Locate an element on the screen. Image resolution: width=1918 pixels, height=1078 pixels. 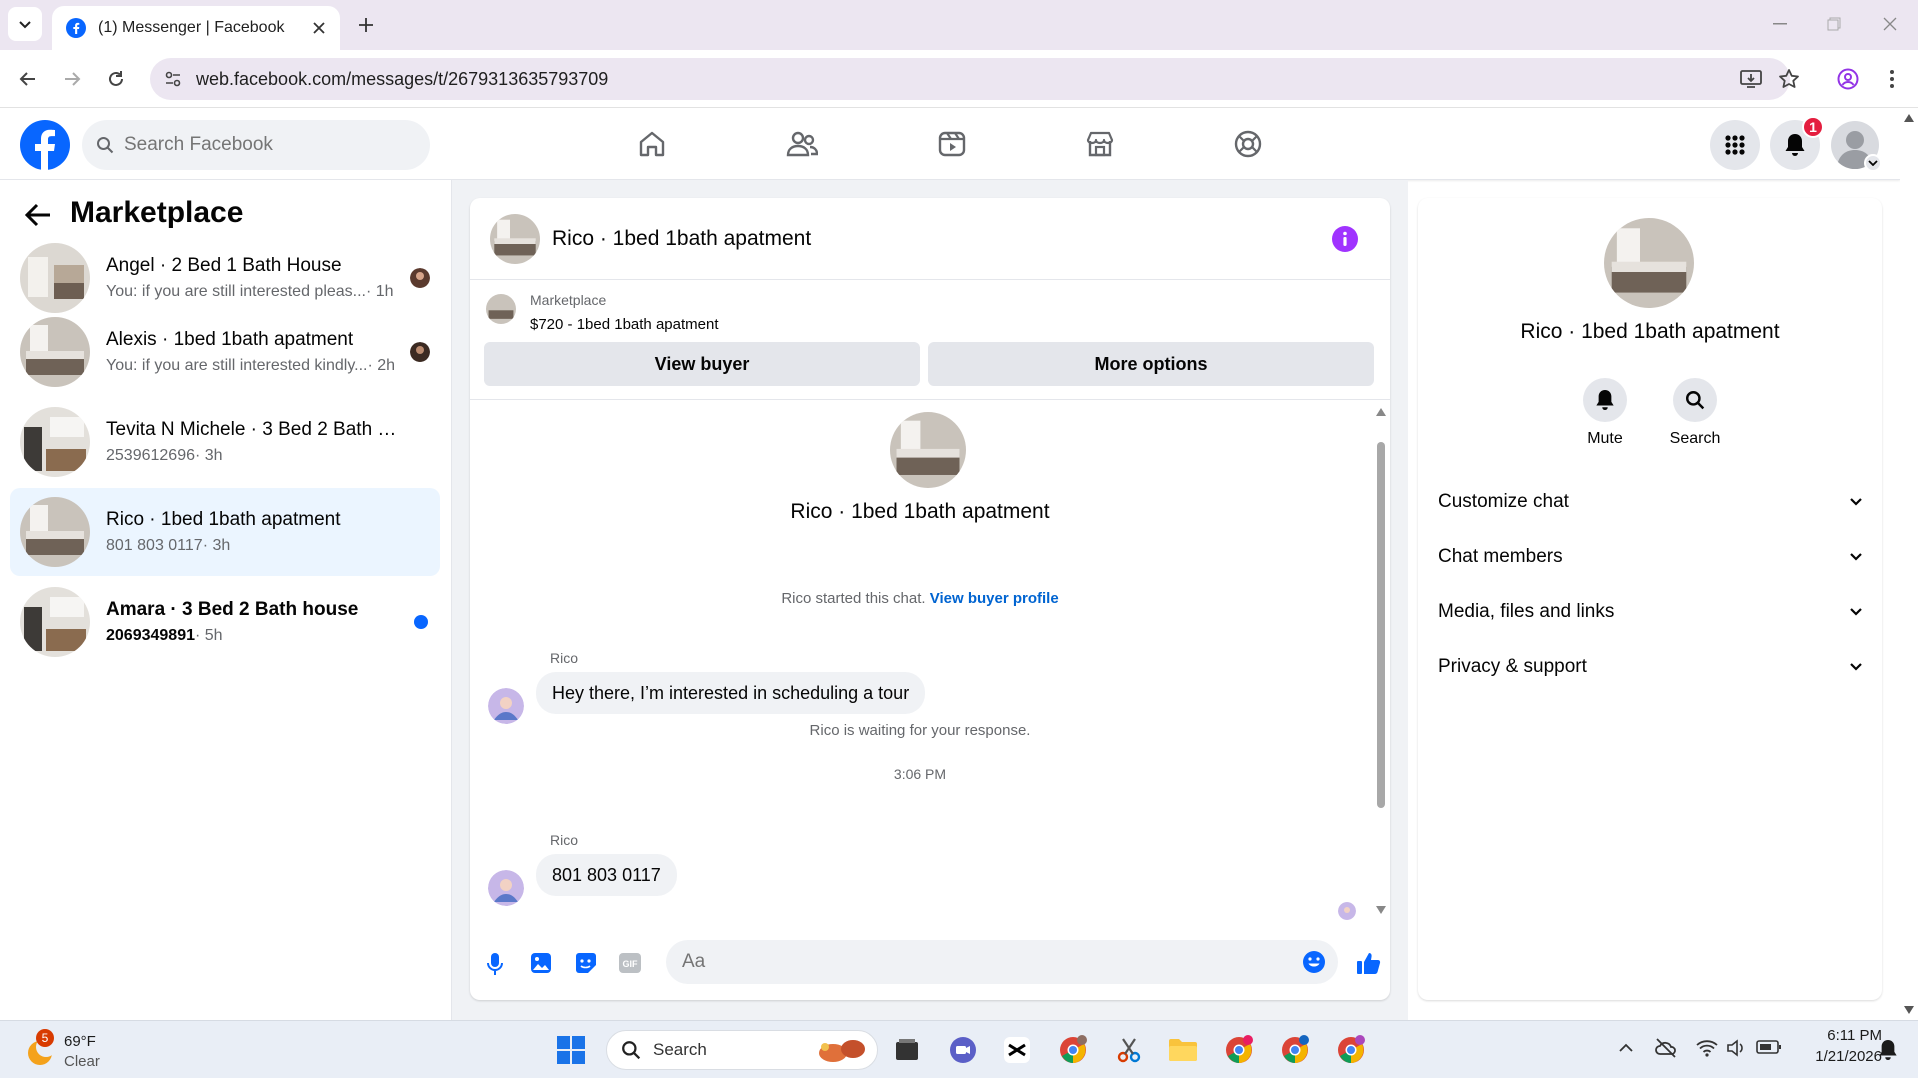
chat-members-section: Chat members is located at coordinates (1650, 557).